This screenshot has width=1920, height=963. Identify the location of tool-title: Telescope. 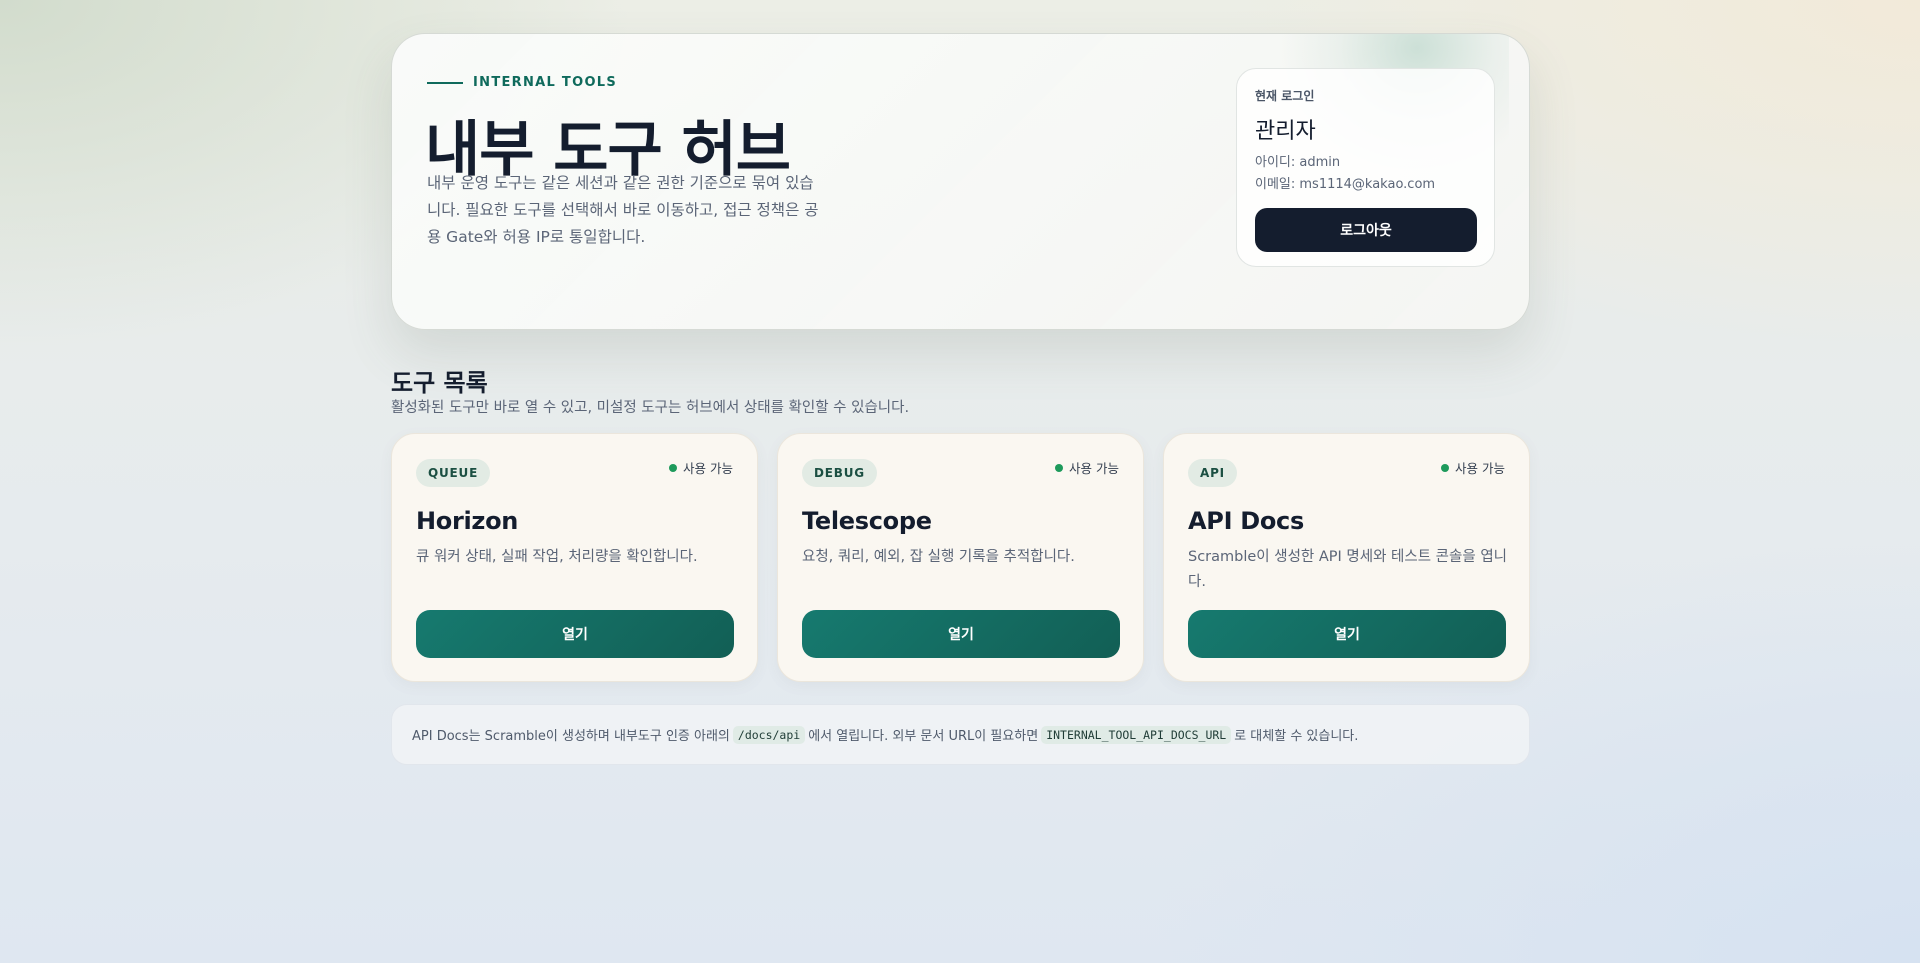
(867, 521).